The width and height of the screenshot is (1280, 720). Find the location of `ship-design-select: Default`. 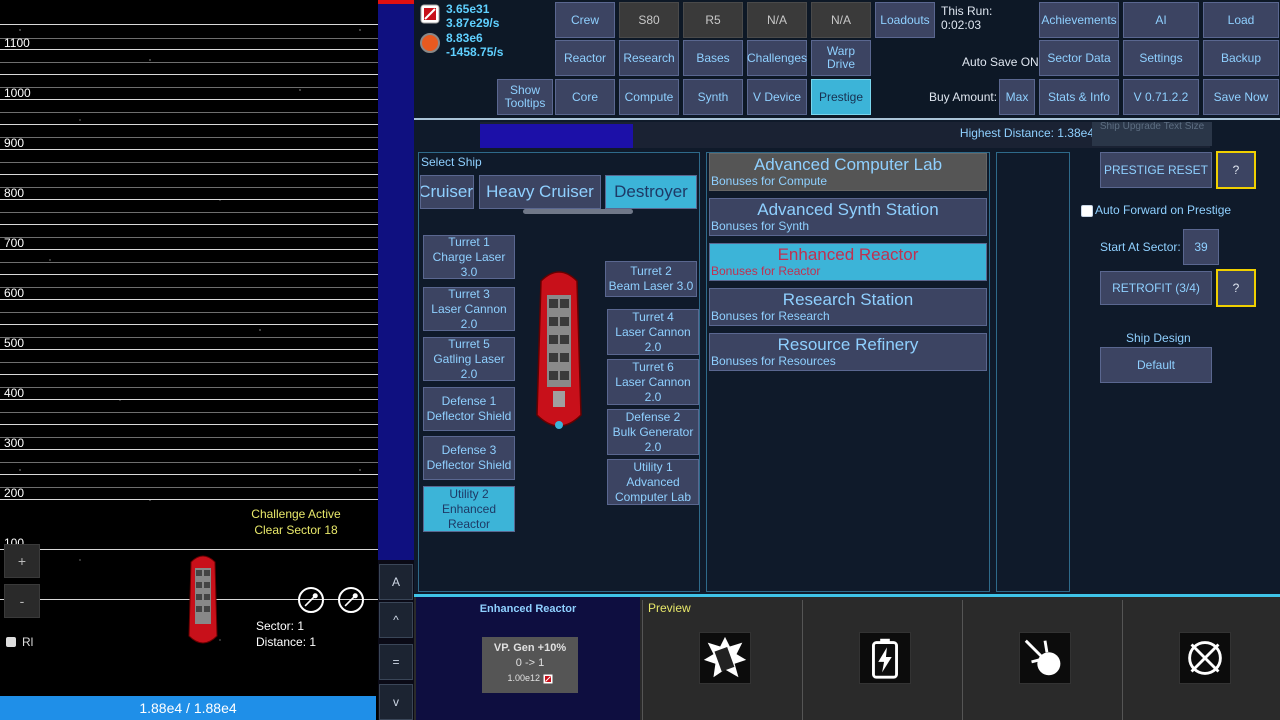

ship-design-select: Default is located at coordinates (1156, 365).